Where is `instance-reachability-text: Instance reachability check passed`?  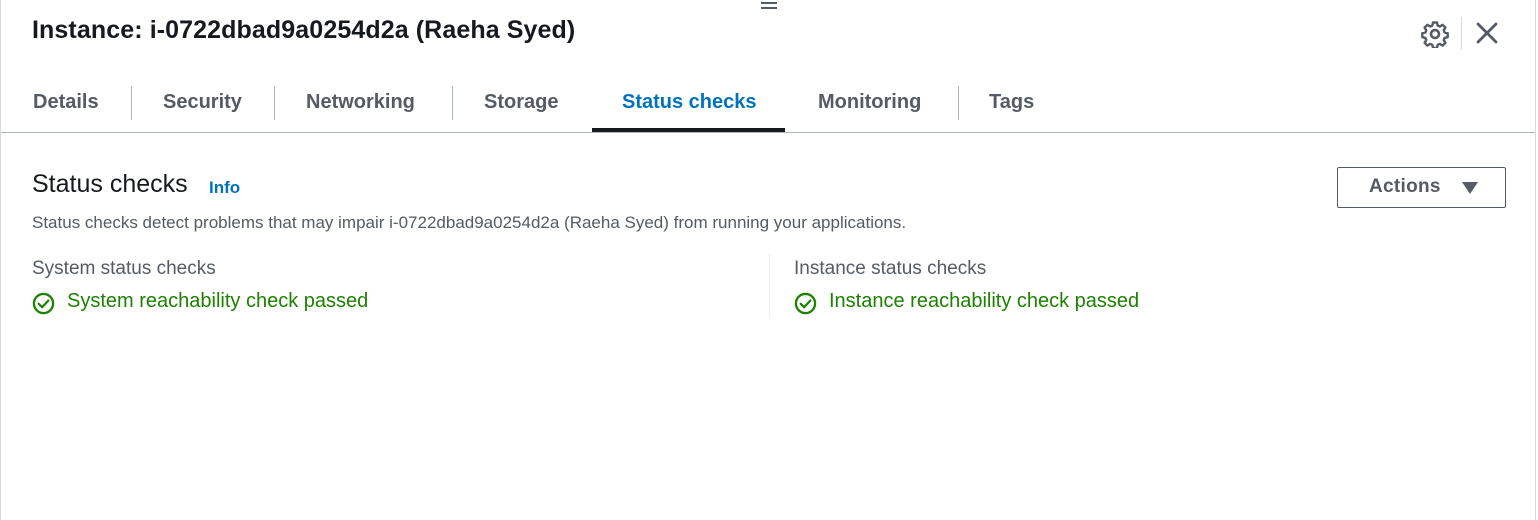 instance-reachability-text: Instance reachability check passed is located at coordinates (984, 301).